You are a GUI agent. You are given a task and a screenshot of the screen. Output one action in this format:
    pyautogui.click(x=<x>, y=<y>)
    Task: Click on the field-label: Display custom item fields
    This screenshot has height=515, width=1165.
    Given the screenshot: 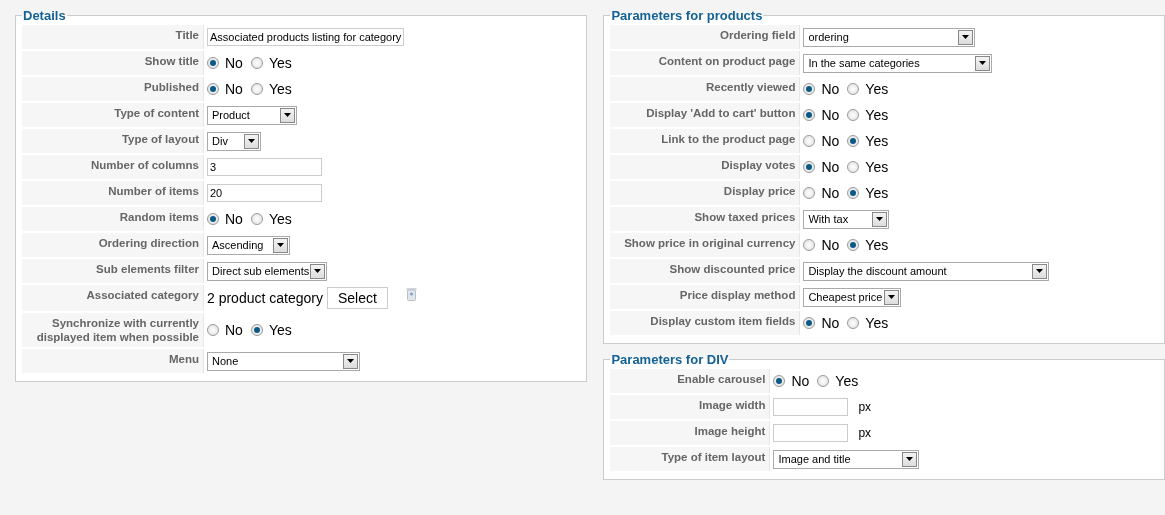 What is the action you would take?
    pyautogui.click(x=705, y=323)
    